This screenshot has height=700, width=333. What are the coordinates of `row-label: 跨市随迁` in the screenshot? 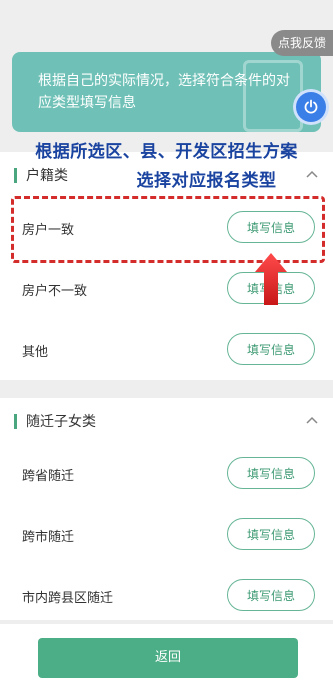 It's located at (48, 537).